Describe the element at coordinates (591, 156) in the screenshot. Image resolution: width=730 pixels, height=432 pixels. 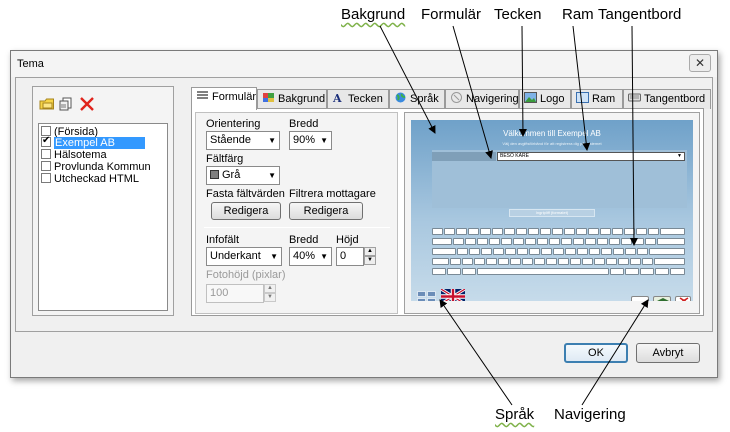
I see `preview-select: BESÖ KARE ▼` at that location.